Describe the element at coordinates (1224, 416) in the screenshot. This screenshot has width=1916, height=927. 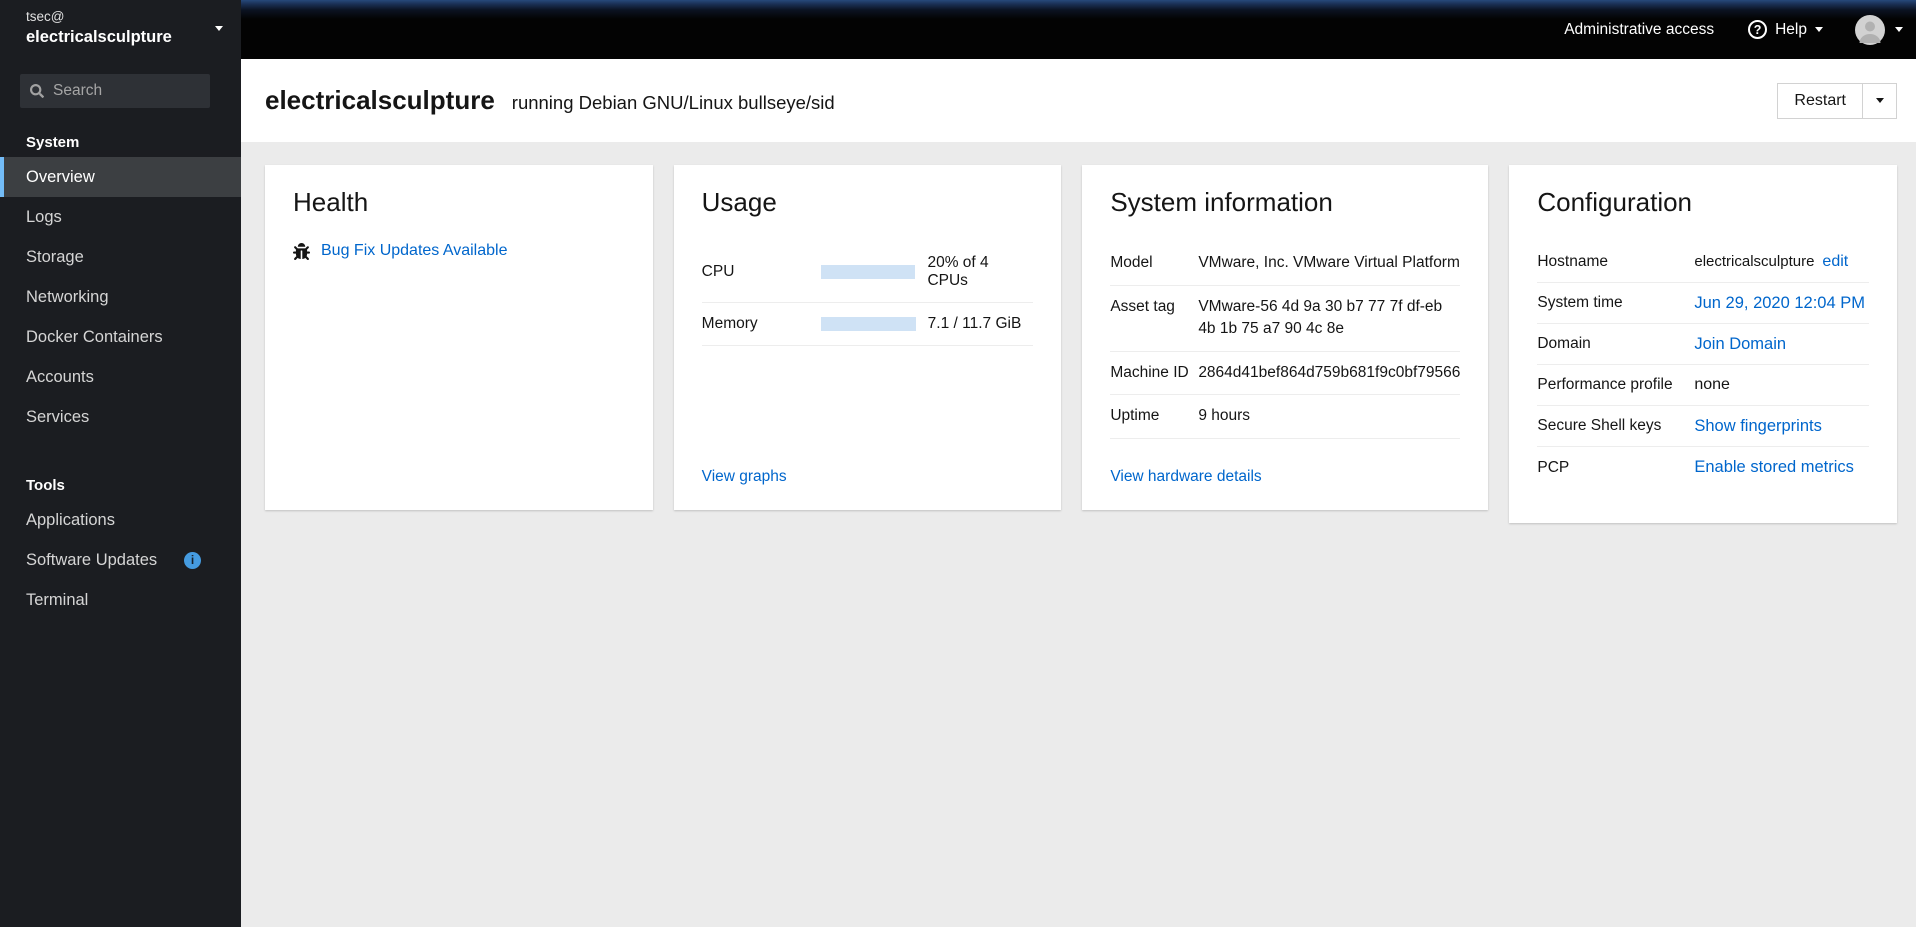
I see `system-info-value: 9 hours` at that location.